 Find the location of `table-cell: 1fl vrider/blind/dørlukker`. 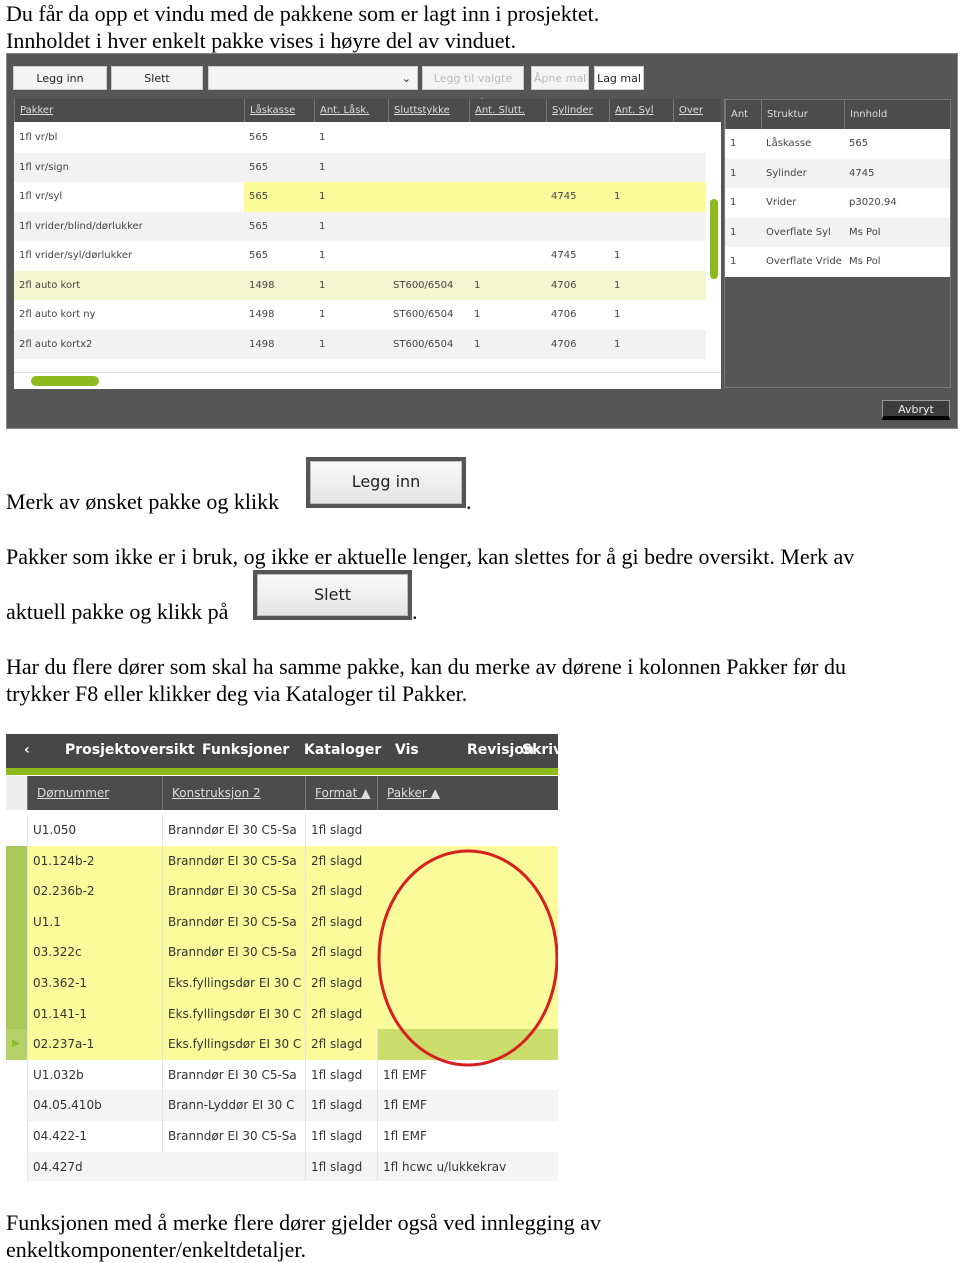

table-cell: 1fl vrider/blind/dørlukker is located at coordinates (81, 226).